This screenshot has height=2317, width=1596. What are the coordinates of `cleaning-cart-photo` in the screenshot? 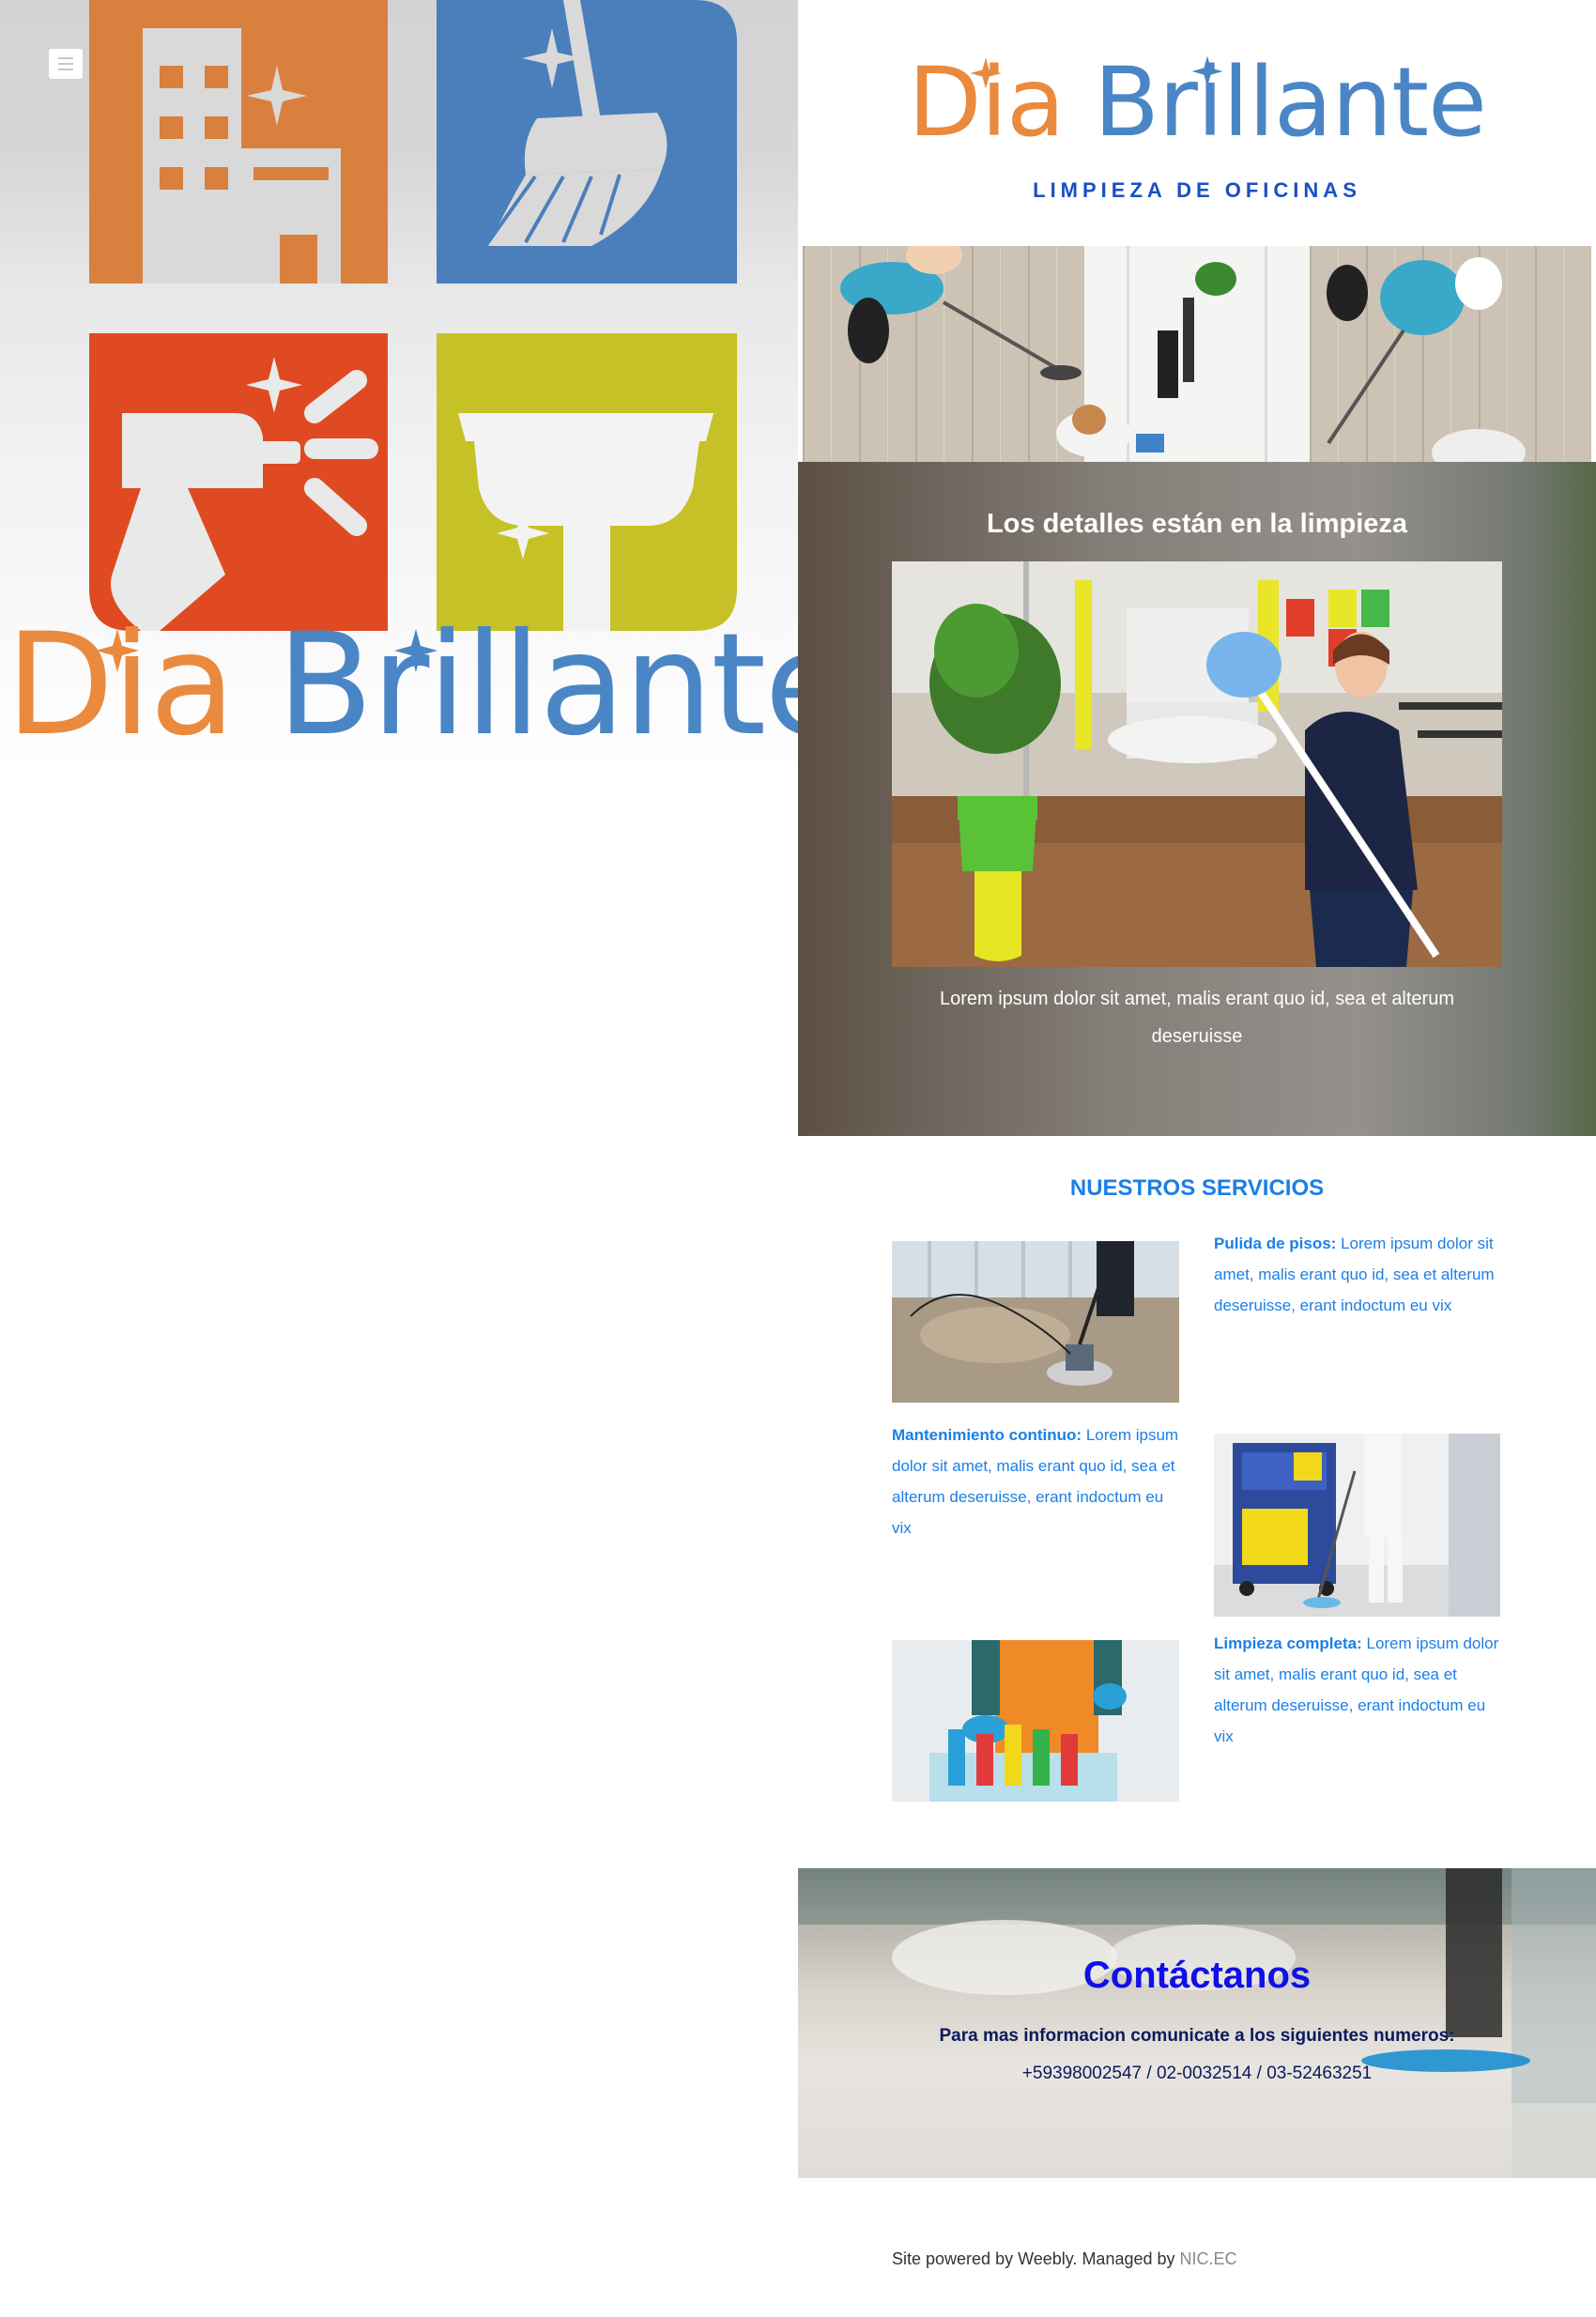 It's located at (1357, 1526).